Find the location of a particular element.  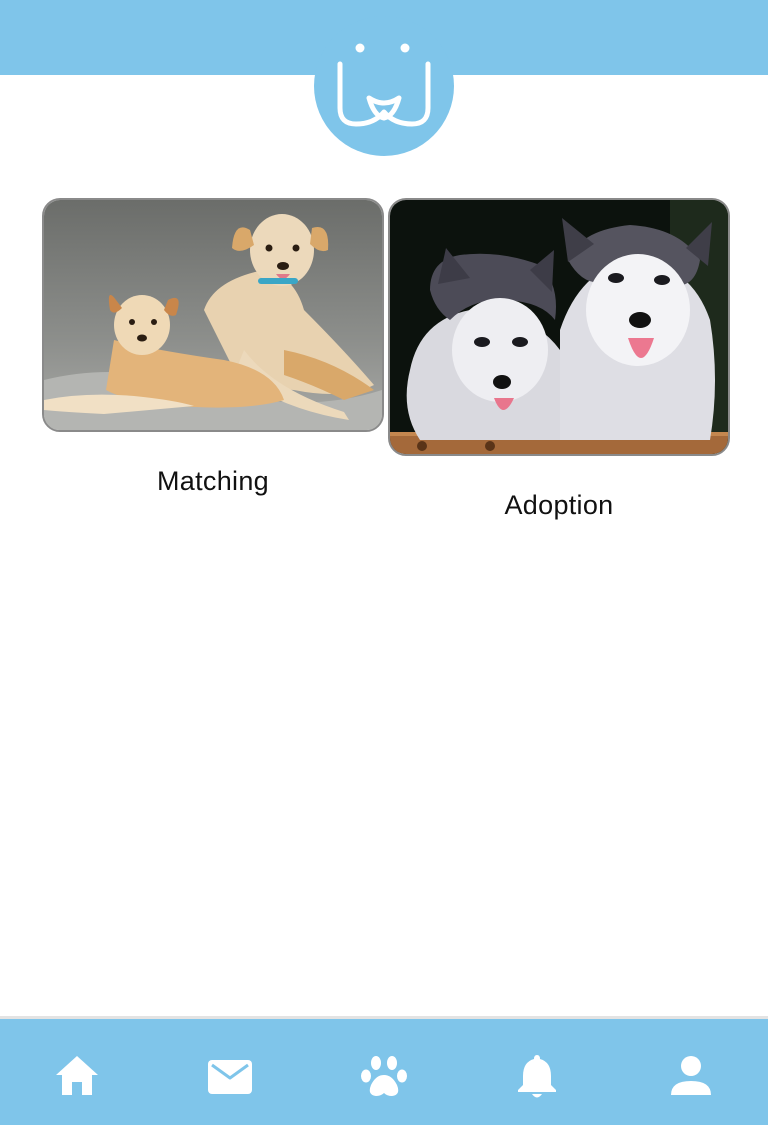

bottom-navigation is located at coordinates (384, 1070).